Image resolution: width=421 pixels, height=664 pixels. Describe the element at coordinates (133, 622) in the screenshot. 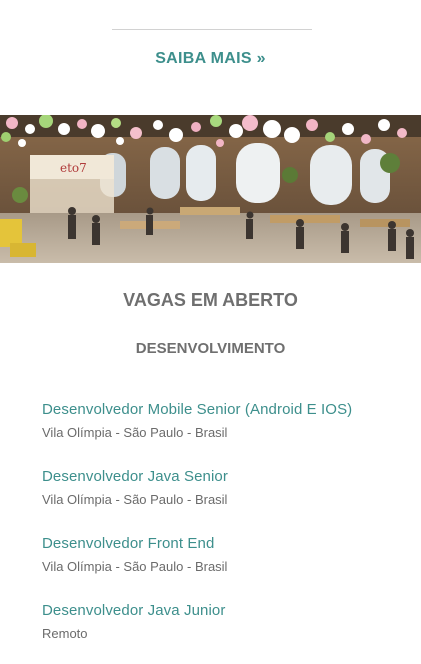

I see `job-listing: Desenvolvedor Java Junior Remoto` at that location.